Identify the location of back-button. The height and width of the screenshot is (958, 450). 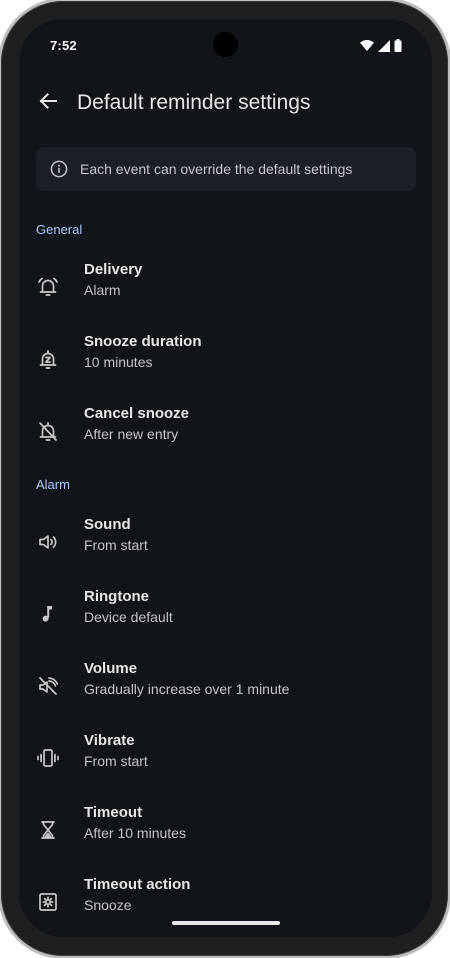
(48, 103).